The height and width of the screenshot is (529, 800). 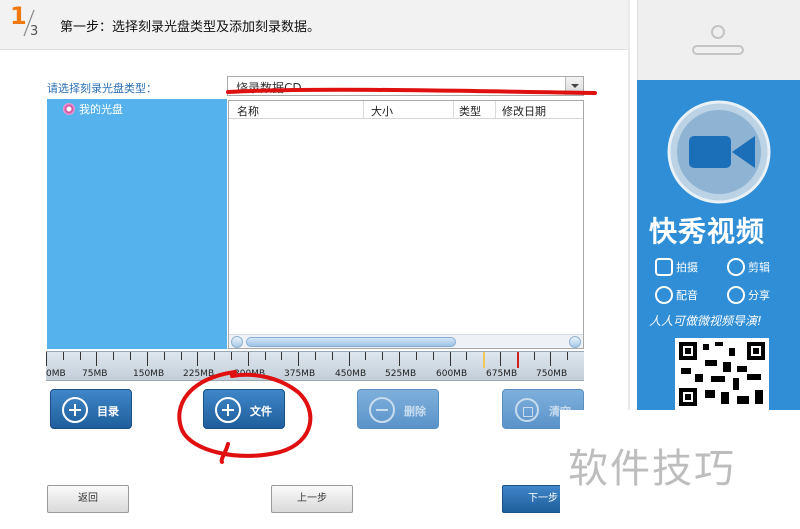 What do you see at coordinates (415, 411) in the screenshot?
I see `button-label: 删除` at bounding box center [415, 411].